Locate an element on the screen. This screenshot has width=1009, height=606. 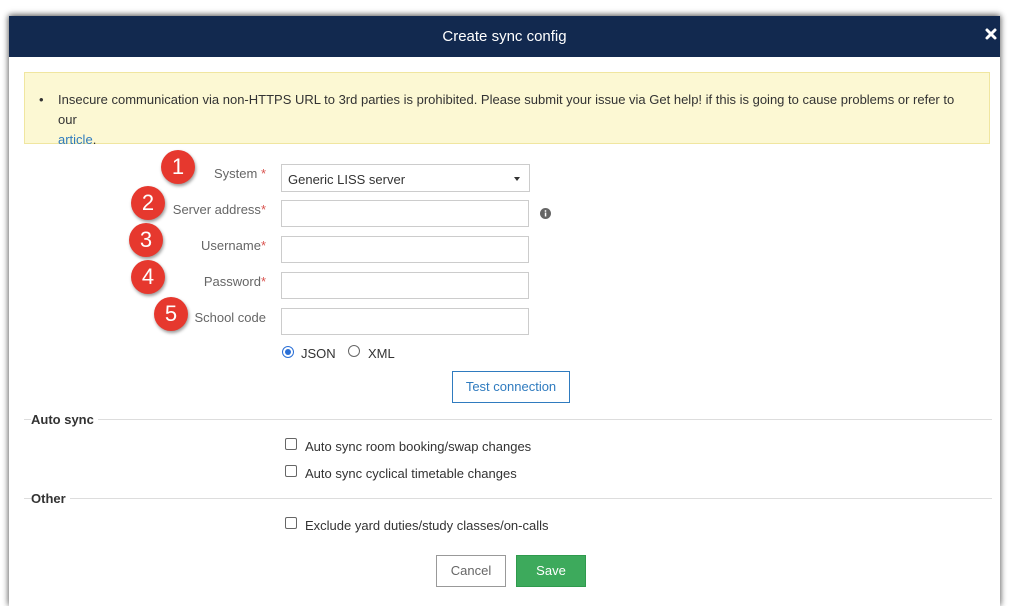
article-link: article is located at coordinates (75, 139).